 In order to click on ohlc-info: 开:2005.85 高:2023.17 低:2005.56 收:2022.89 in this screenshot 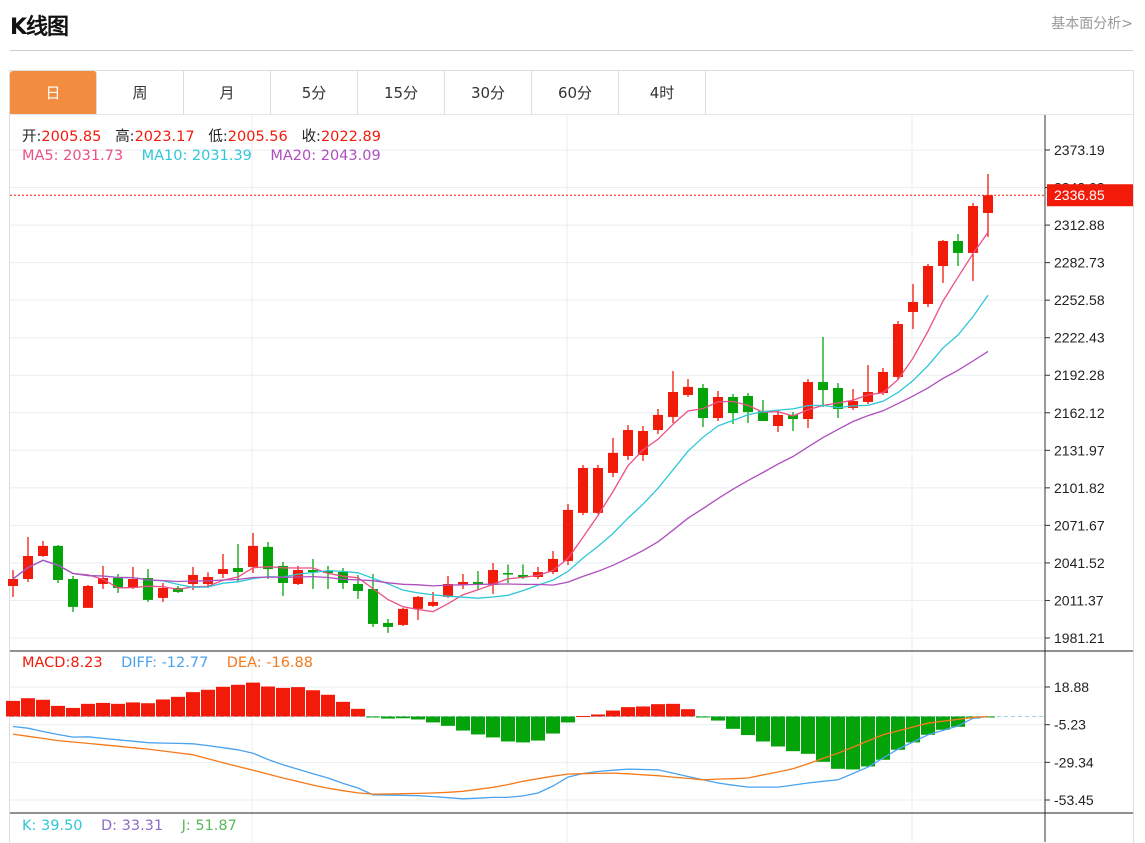, I will do `click(201, 135)`.